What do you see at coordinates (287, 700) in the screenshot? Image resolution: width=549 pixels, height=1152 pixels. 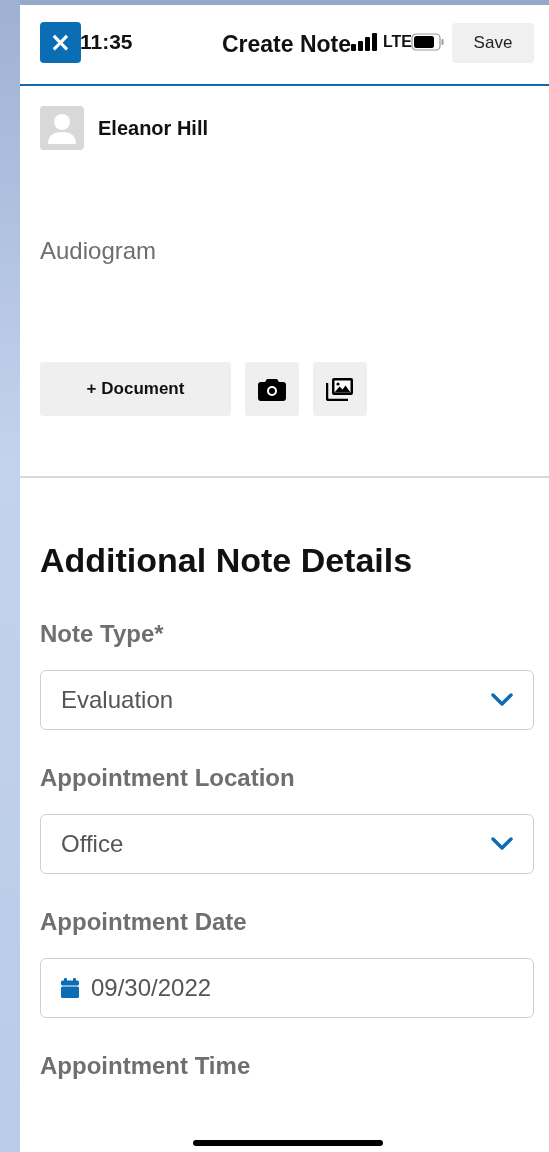 I see `dropdown-field: Evaluation` at bounding box center [287, 700].